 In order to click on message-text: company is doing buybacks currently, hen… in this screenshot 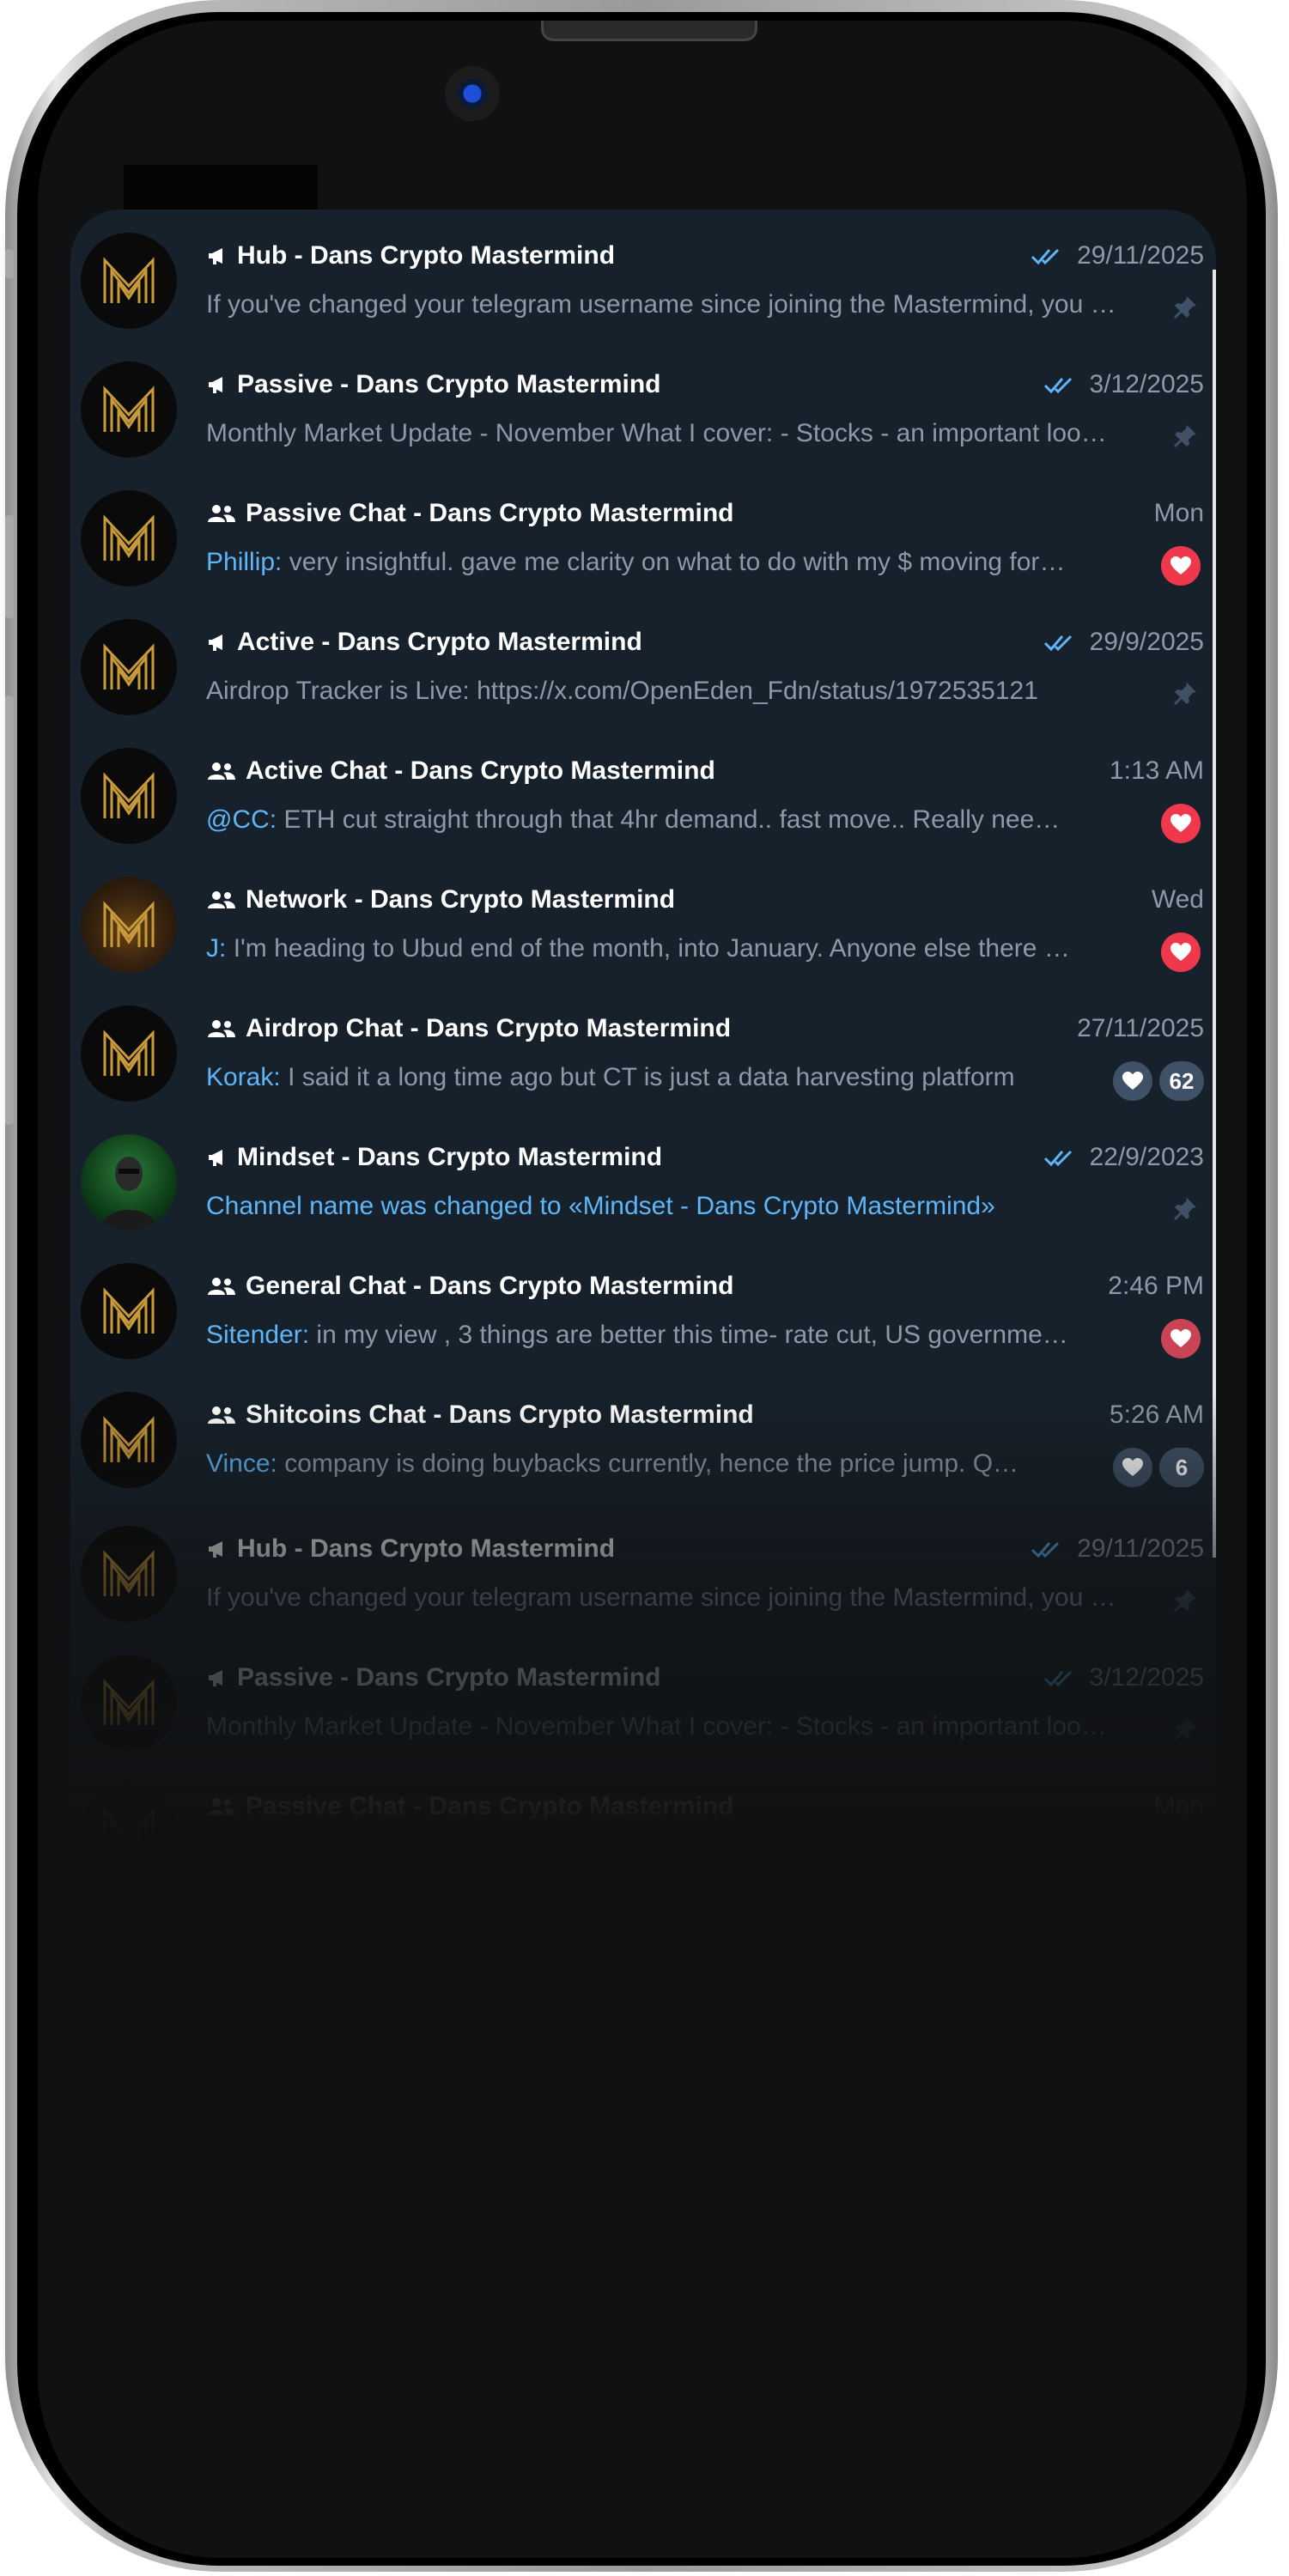, I will do `click(658, 1463)`.